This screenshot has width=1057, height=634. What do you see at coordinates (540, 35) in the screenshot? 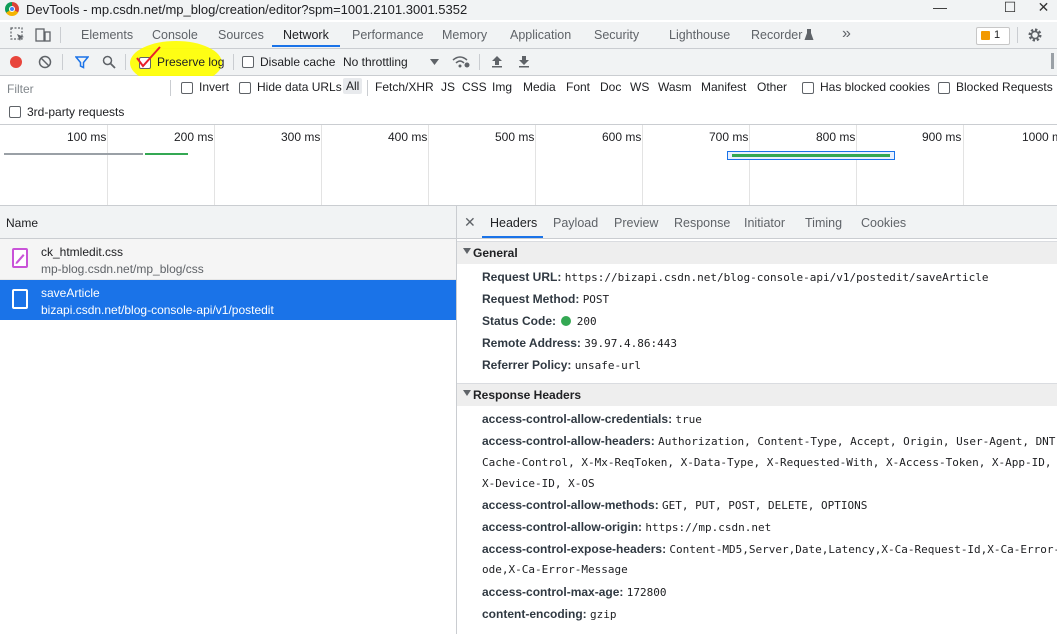
I see `tab-application: Application` at bounding box center [540, 35].